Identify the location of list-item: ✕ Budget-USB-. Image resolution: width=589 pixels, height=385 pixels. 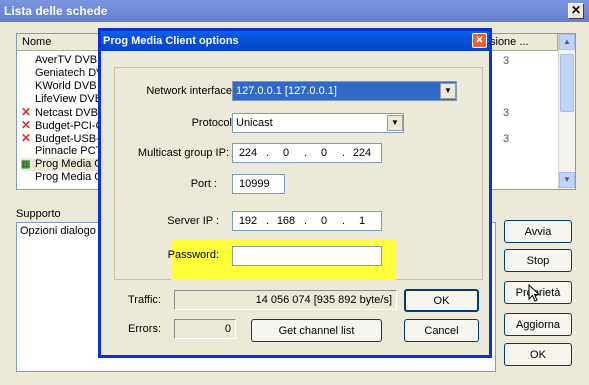
(60, 138).